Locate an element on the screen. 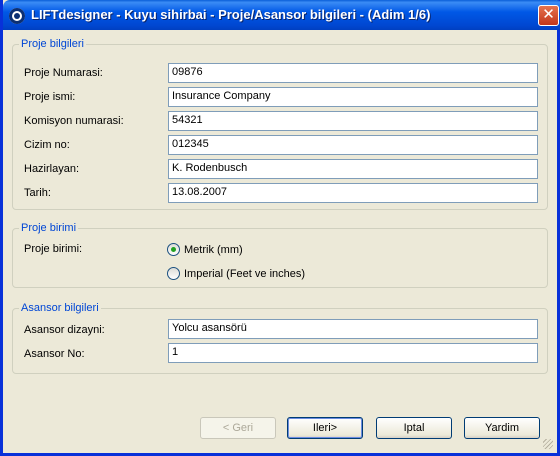 Image resolution: width=560 pixels, height=456 pixels. label-proje-birimi: Proje birimi: is located at coordinates (53, 249).